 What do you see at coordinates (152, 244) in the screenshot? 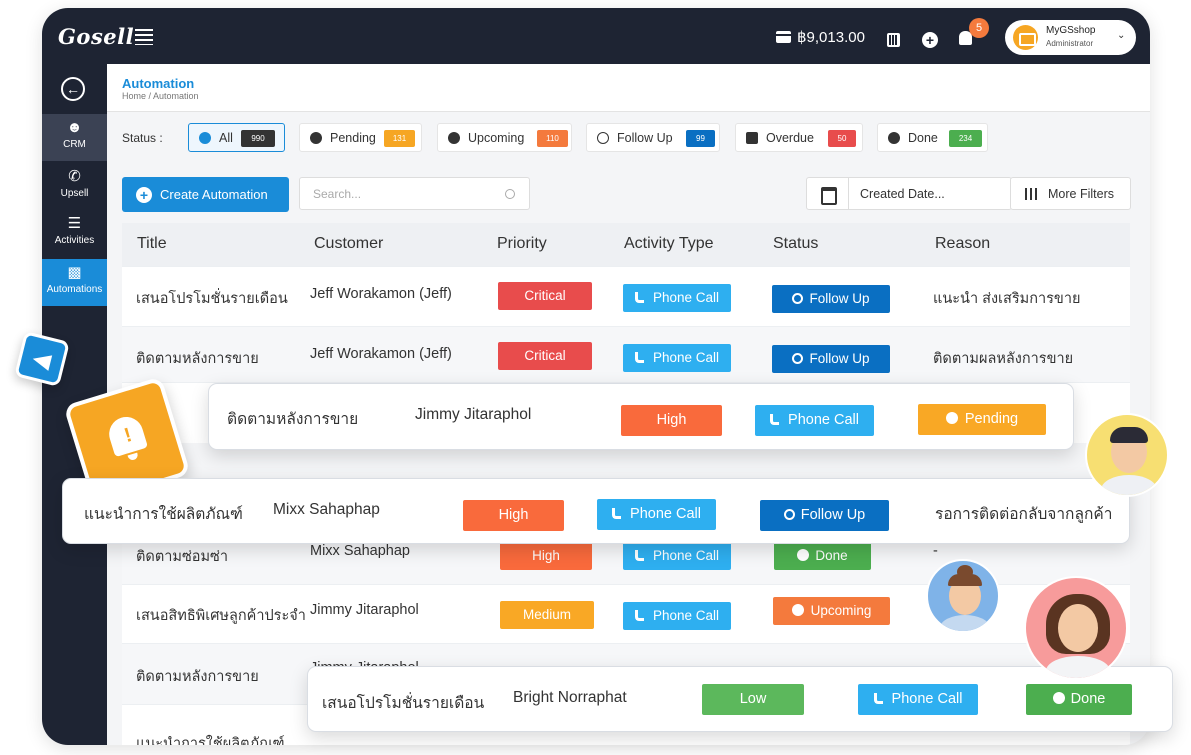
I see `column-header-title: Title` at bounding box center [152, 244].